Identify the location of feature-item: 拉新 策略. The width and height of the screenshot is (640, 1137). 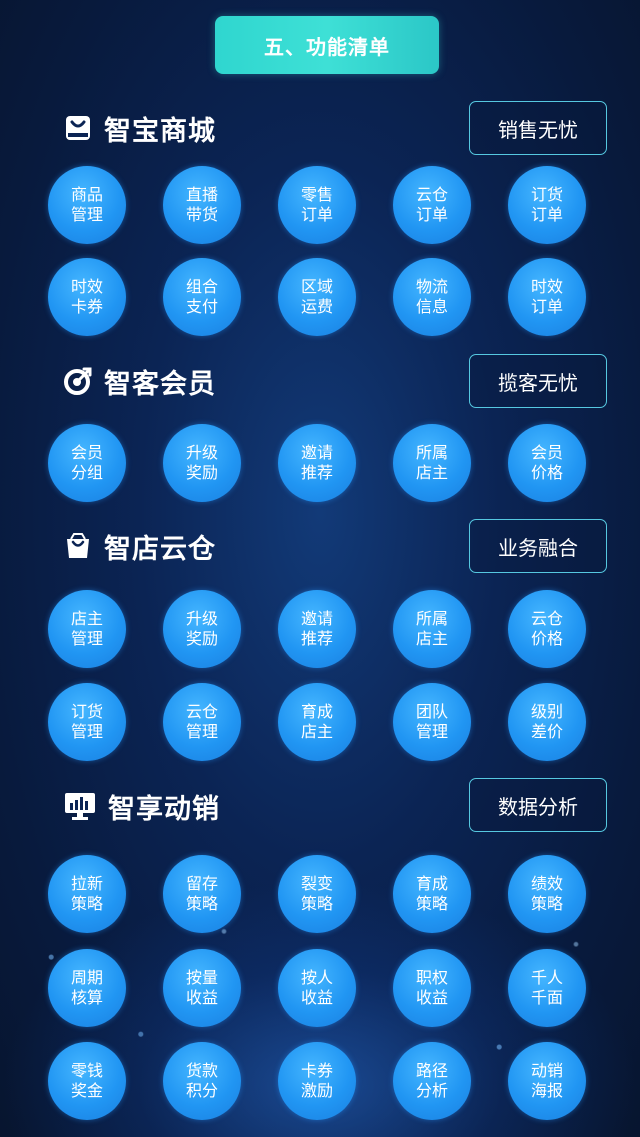
(87, 894).